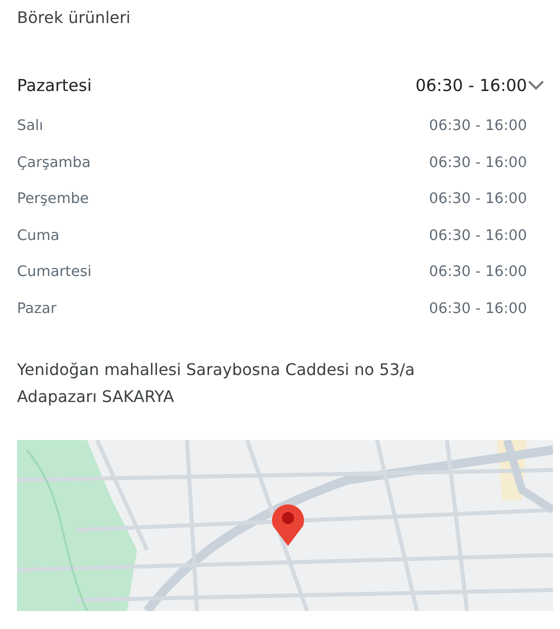  I want to click on address-text: Yenidoğan mahallesi Saraybosna Caddesi no 53/a Adapazarı SAKARYA, so click(216, 383).